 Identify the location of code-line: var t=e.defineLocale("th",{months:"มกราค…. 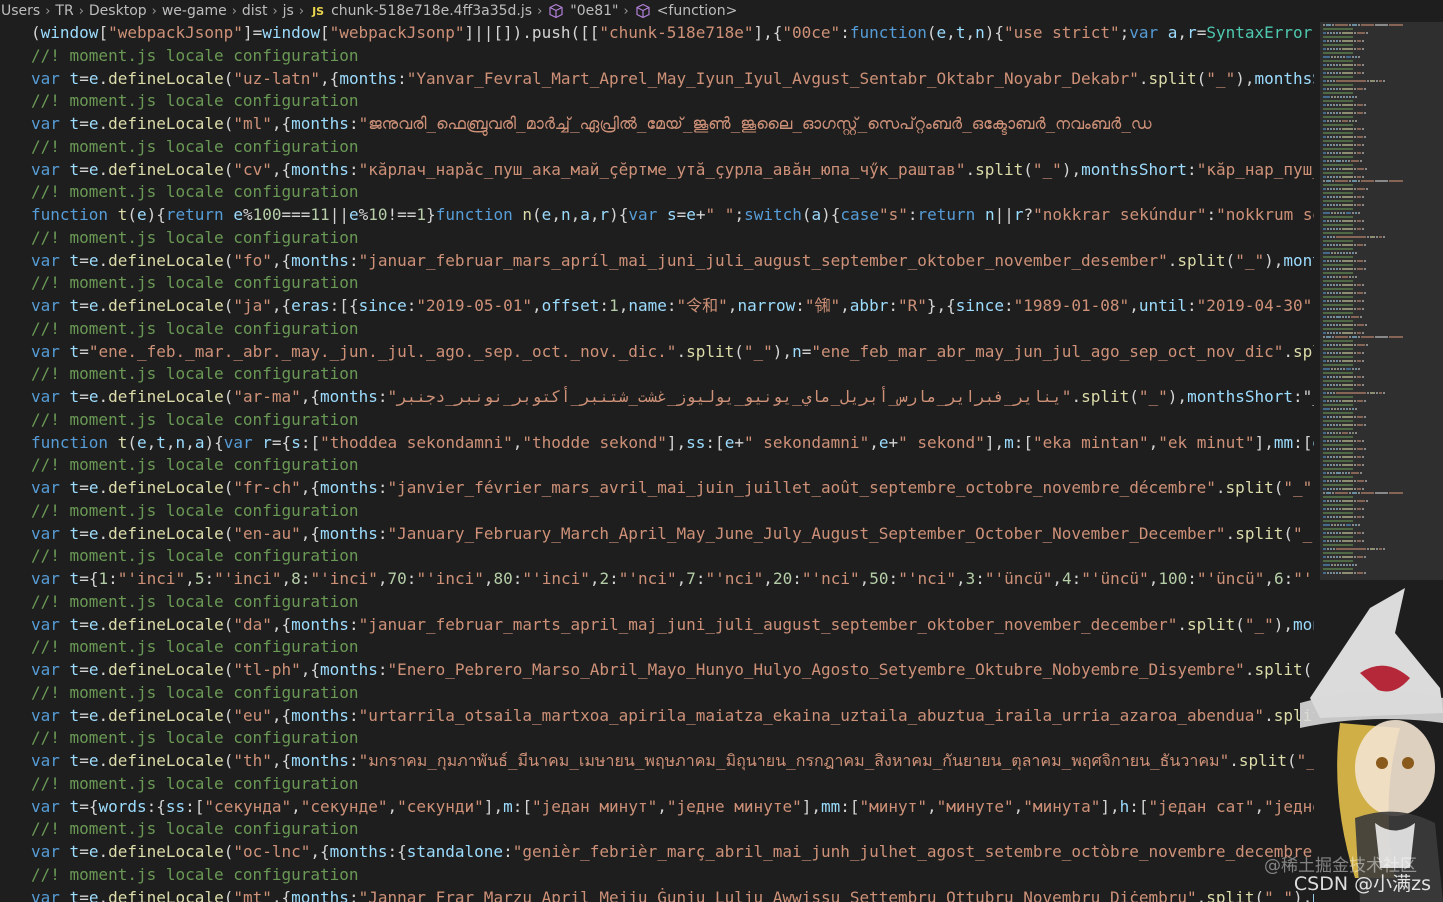
(672, 761).